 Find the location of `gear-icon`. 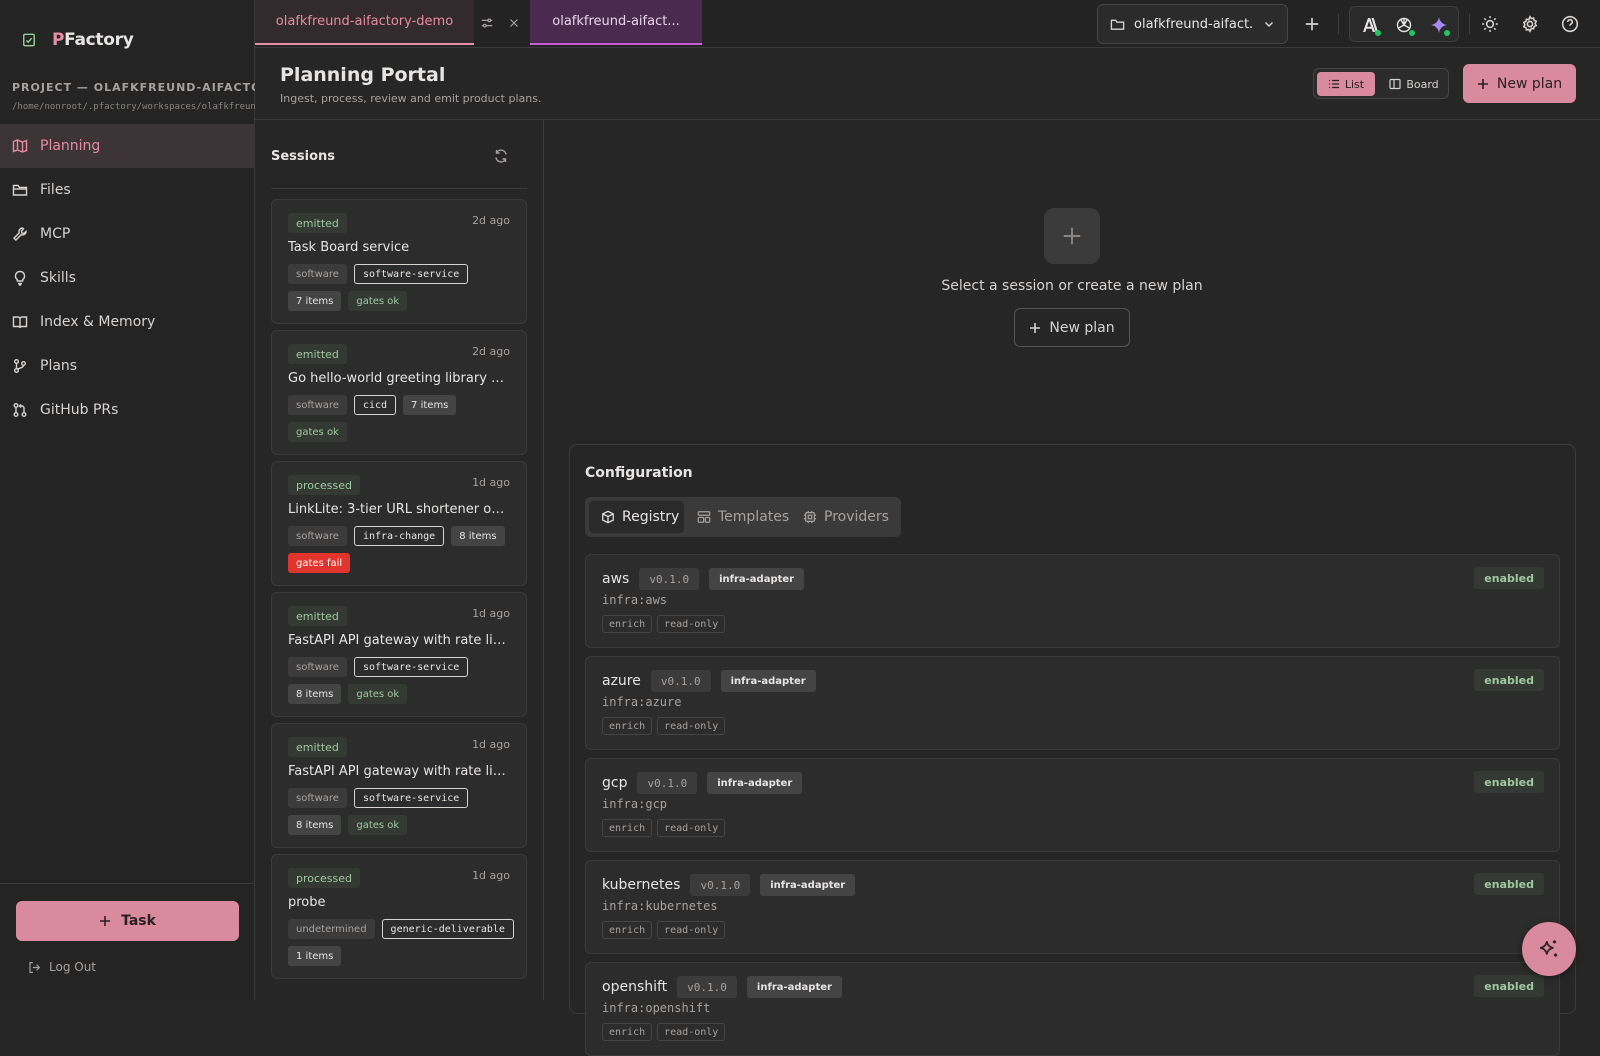

gear-icon is located at coordinates (1530, 24).